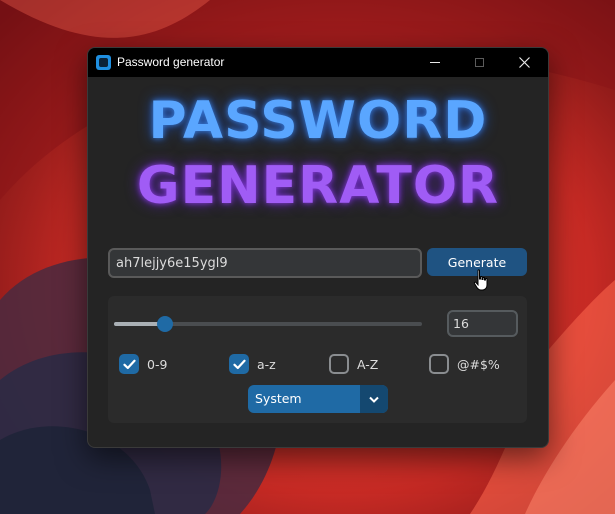 The height and width of the screenshot is (514, 615). Describe the element at coordinates (318, 186) in the screenshot. I see `logo-title-line2: GENERATOR` at that location.